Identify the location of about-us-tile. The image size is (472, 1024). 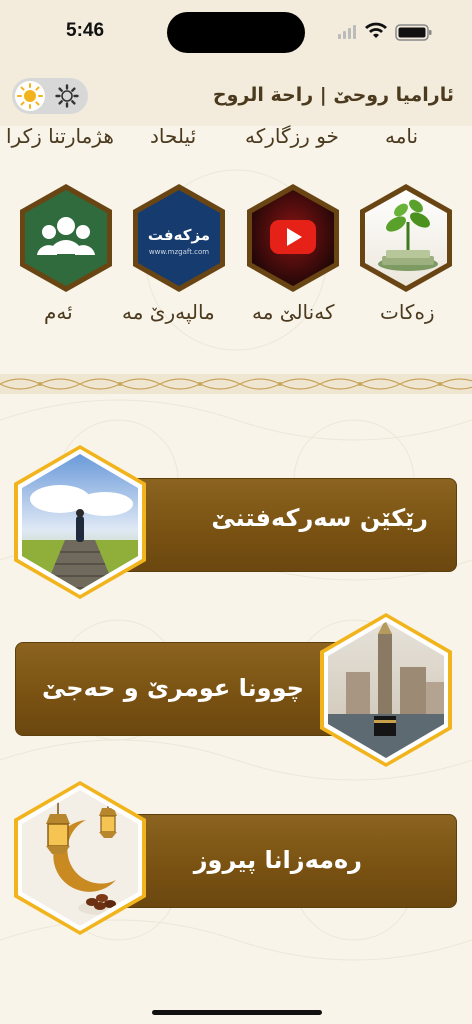
(66, 238).